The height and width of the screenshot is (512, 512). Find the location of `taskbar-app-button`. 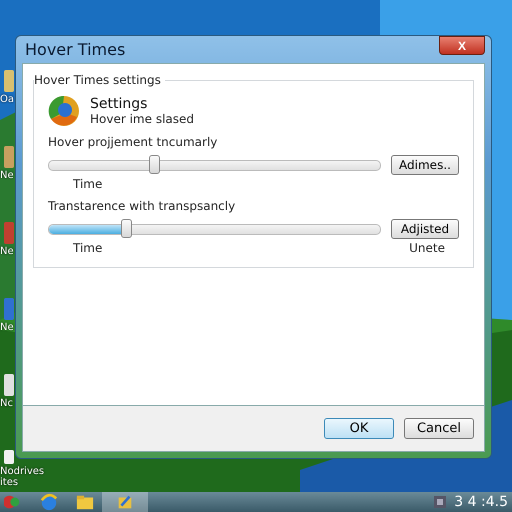

taskbar-app-button is located at coordinates (125, 502).